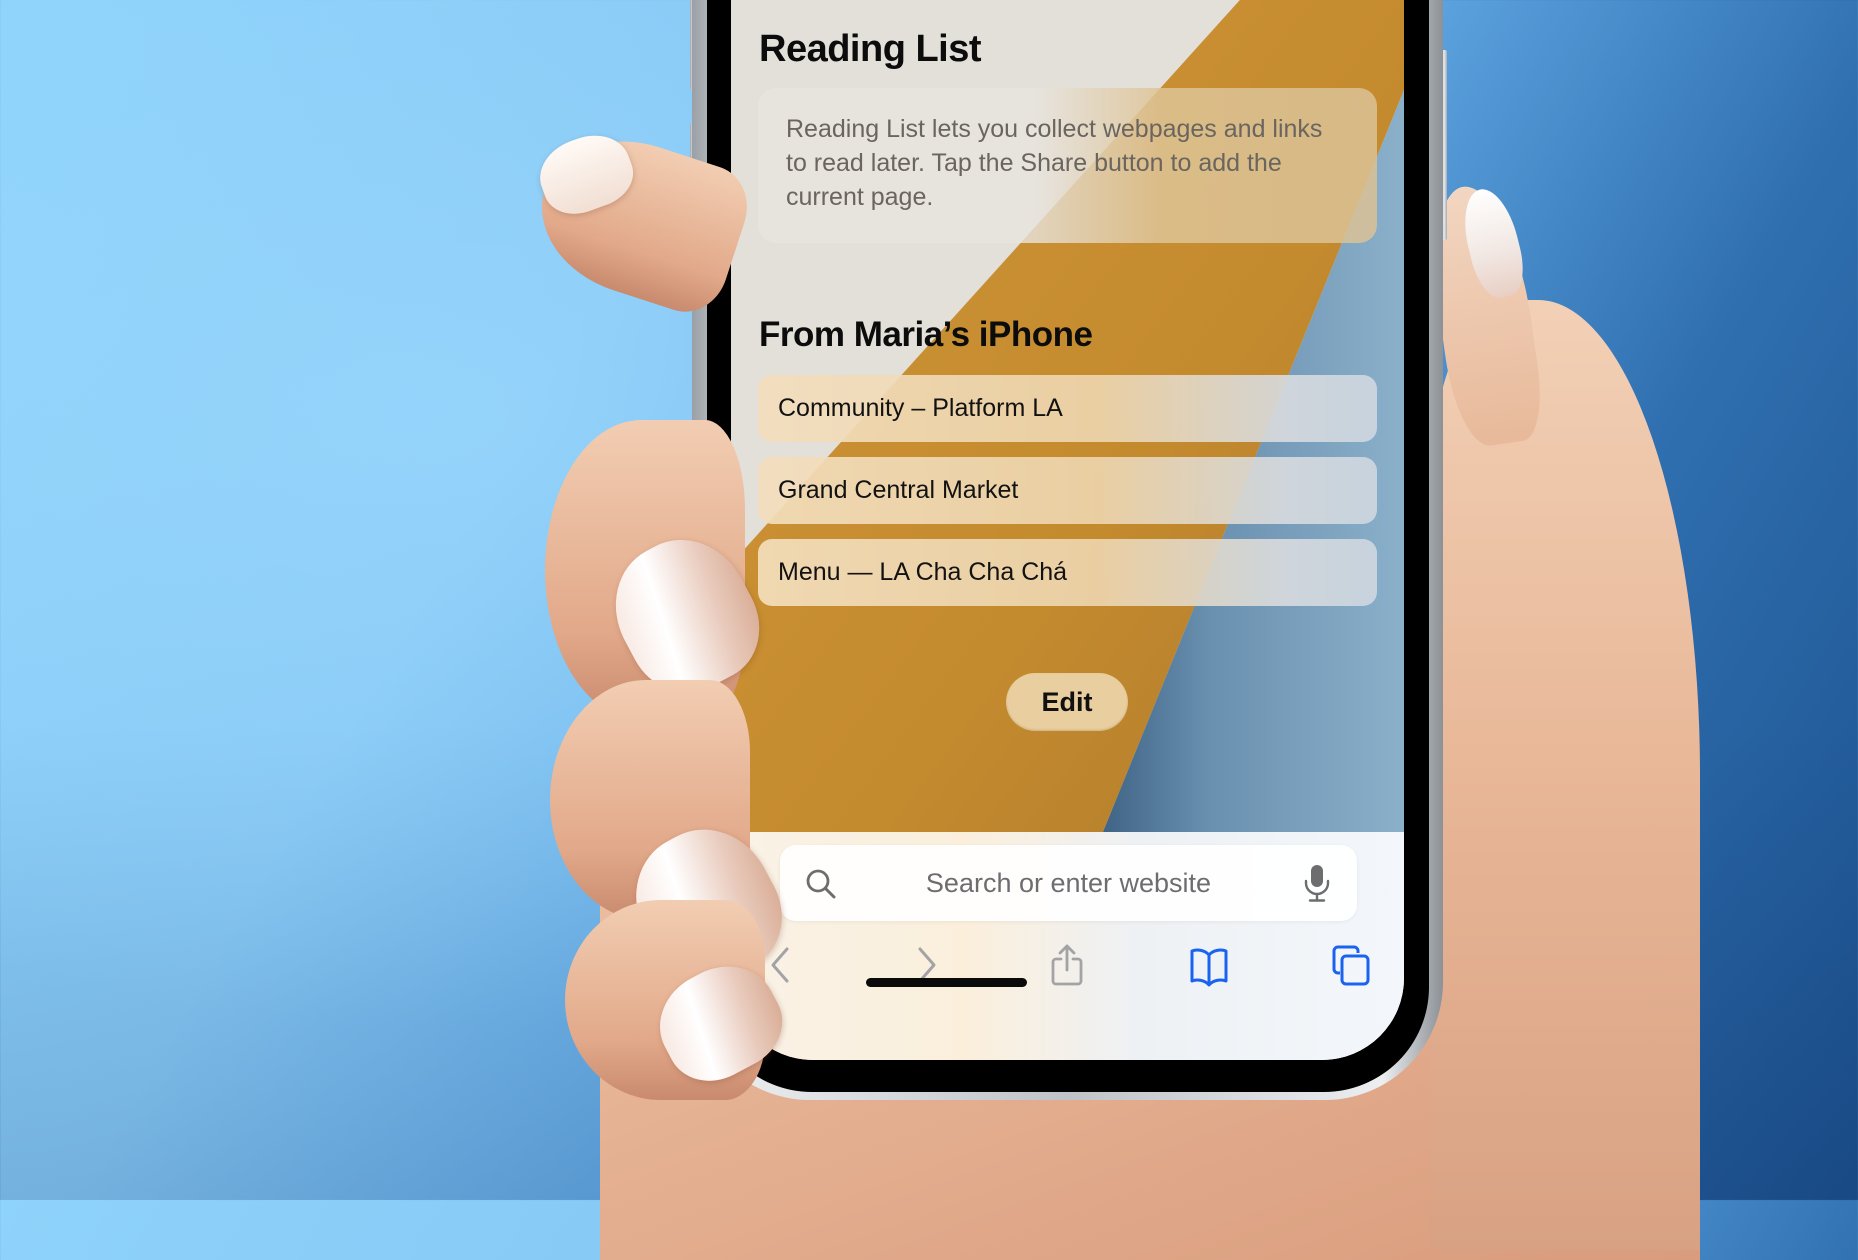  I want to click on share-icon, so click(1067, 965).